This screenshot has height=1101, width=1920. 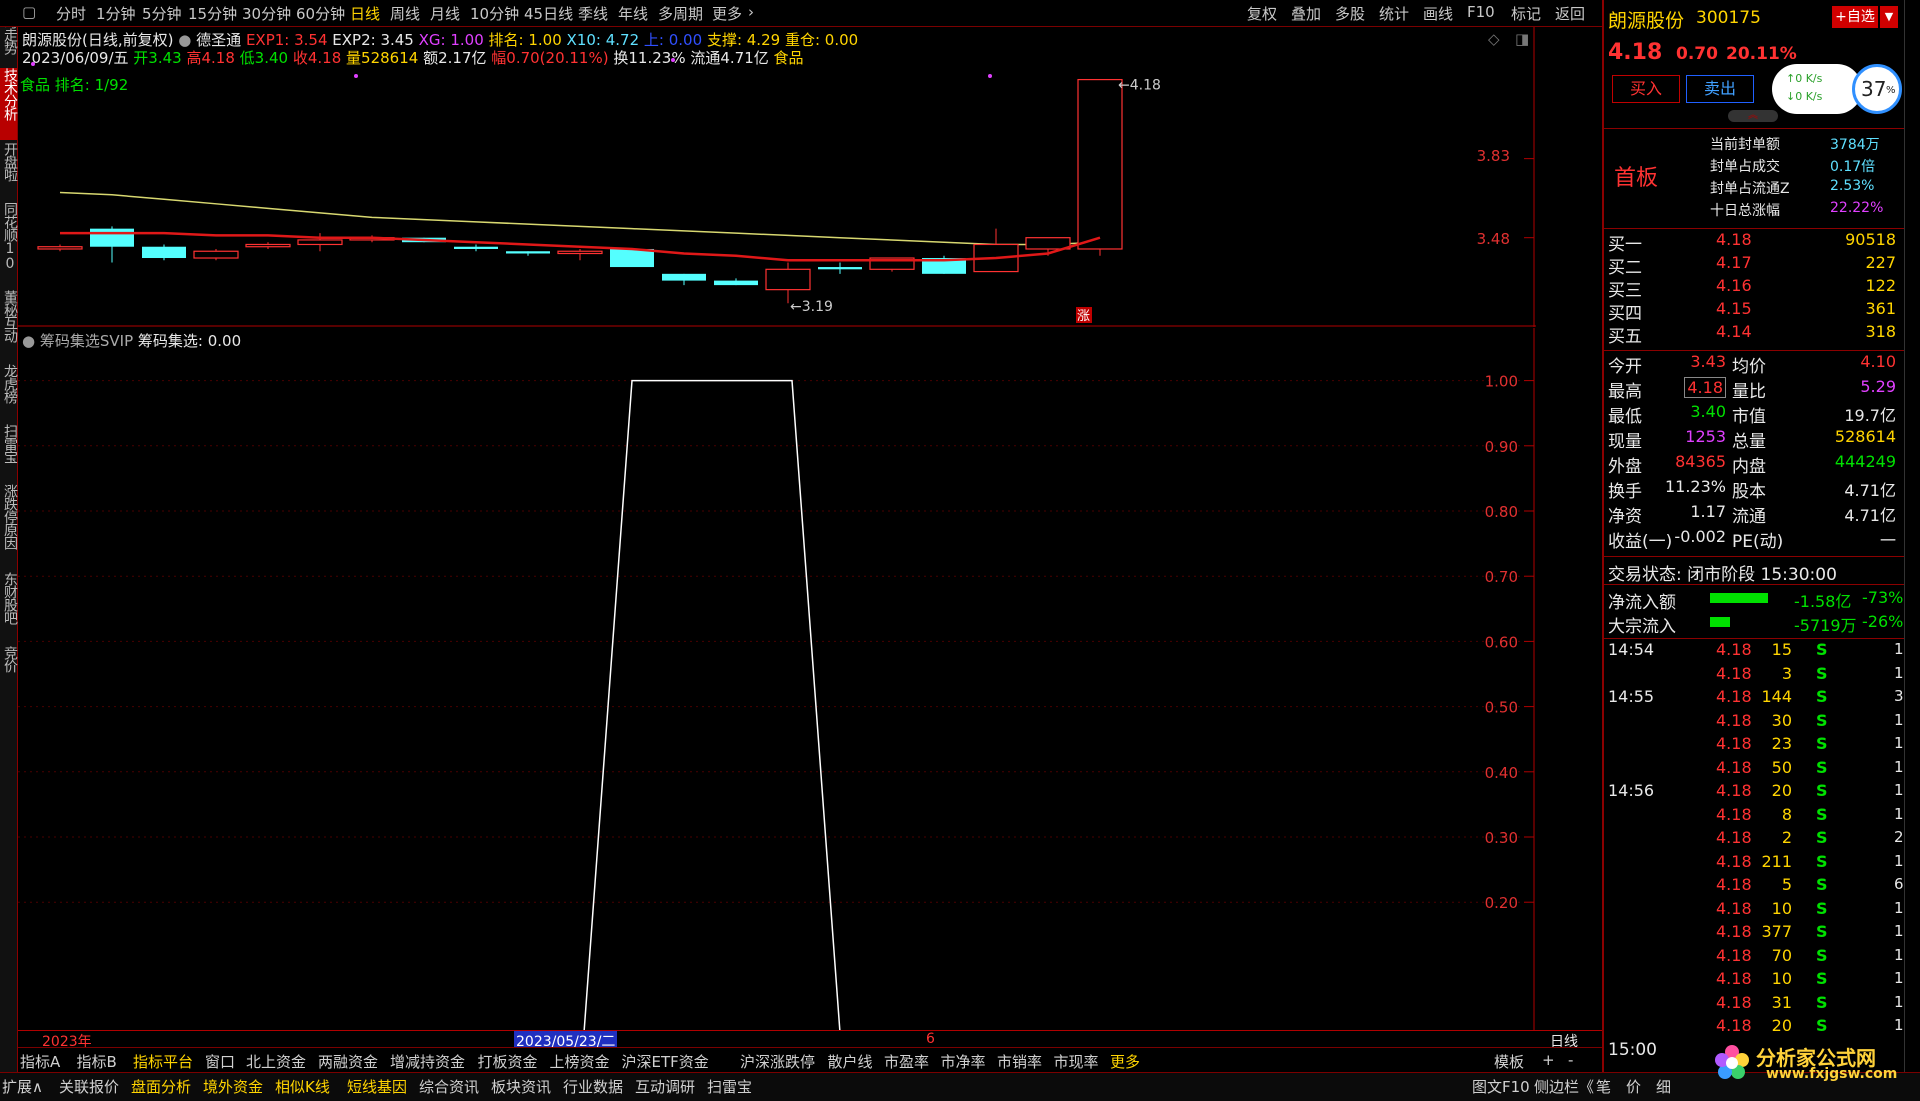 I want to click on period-tab: 30分钟, so click(x=266, y=13).